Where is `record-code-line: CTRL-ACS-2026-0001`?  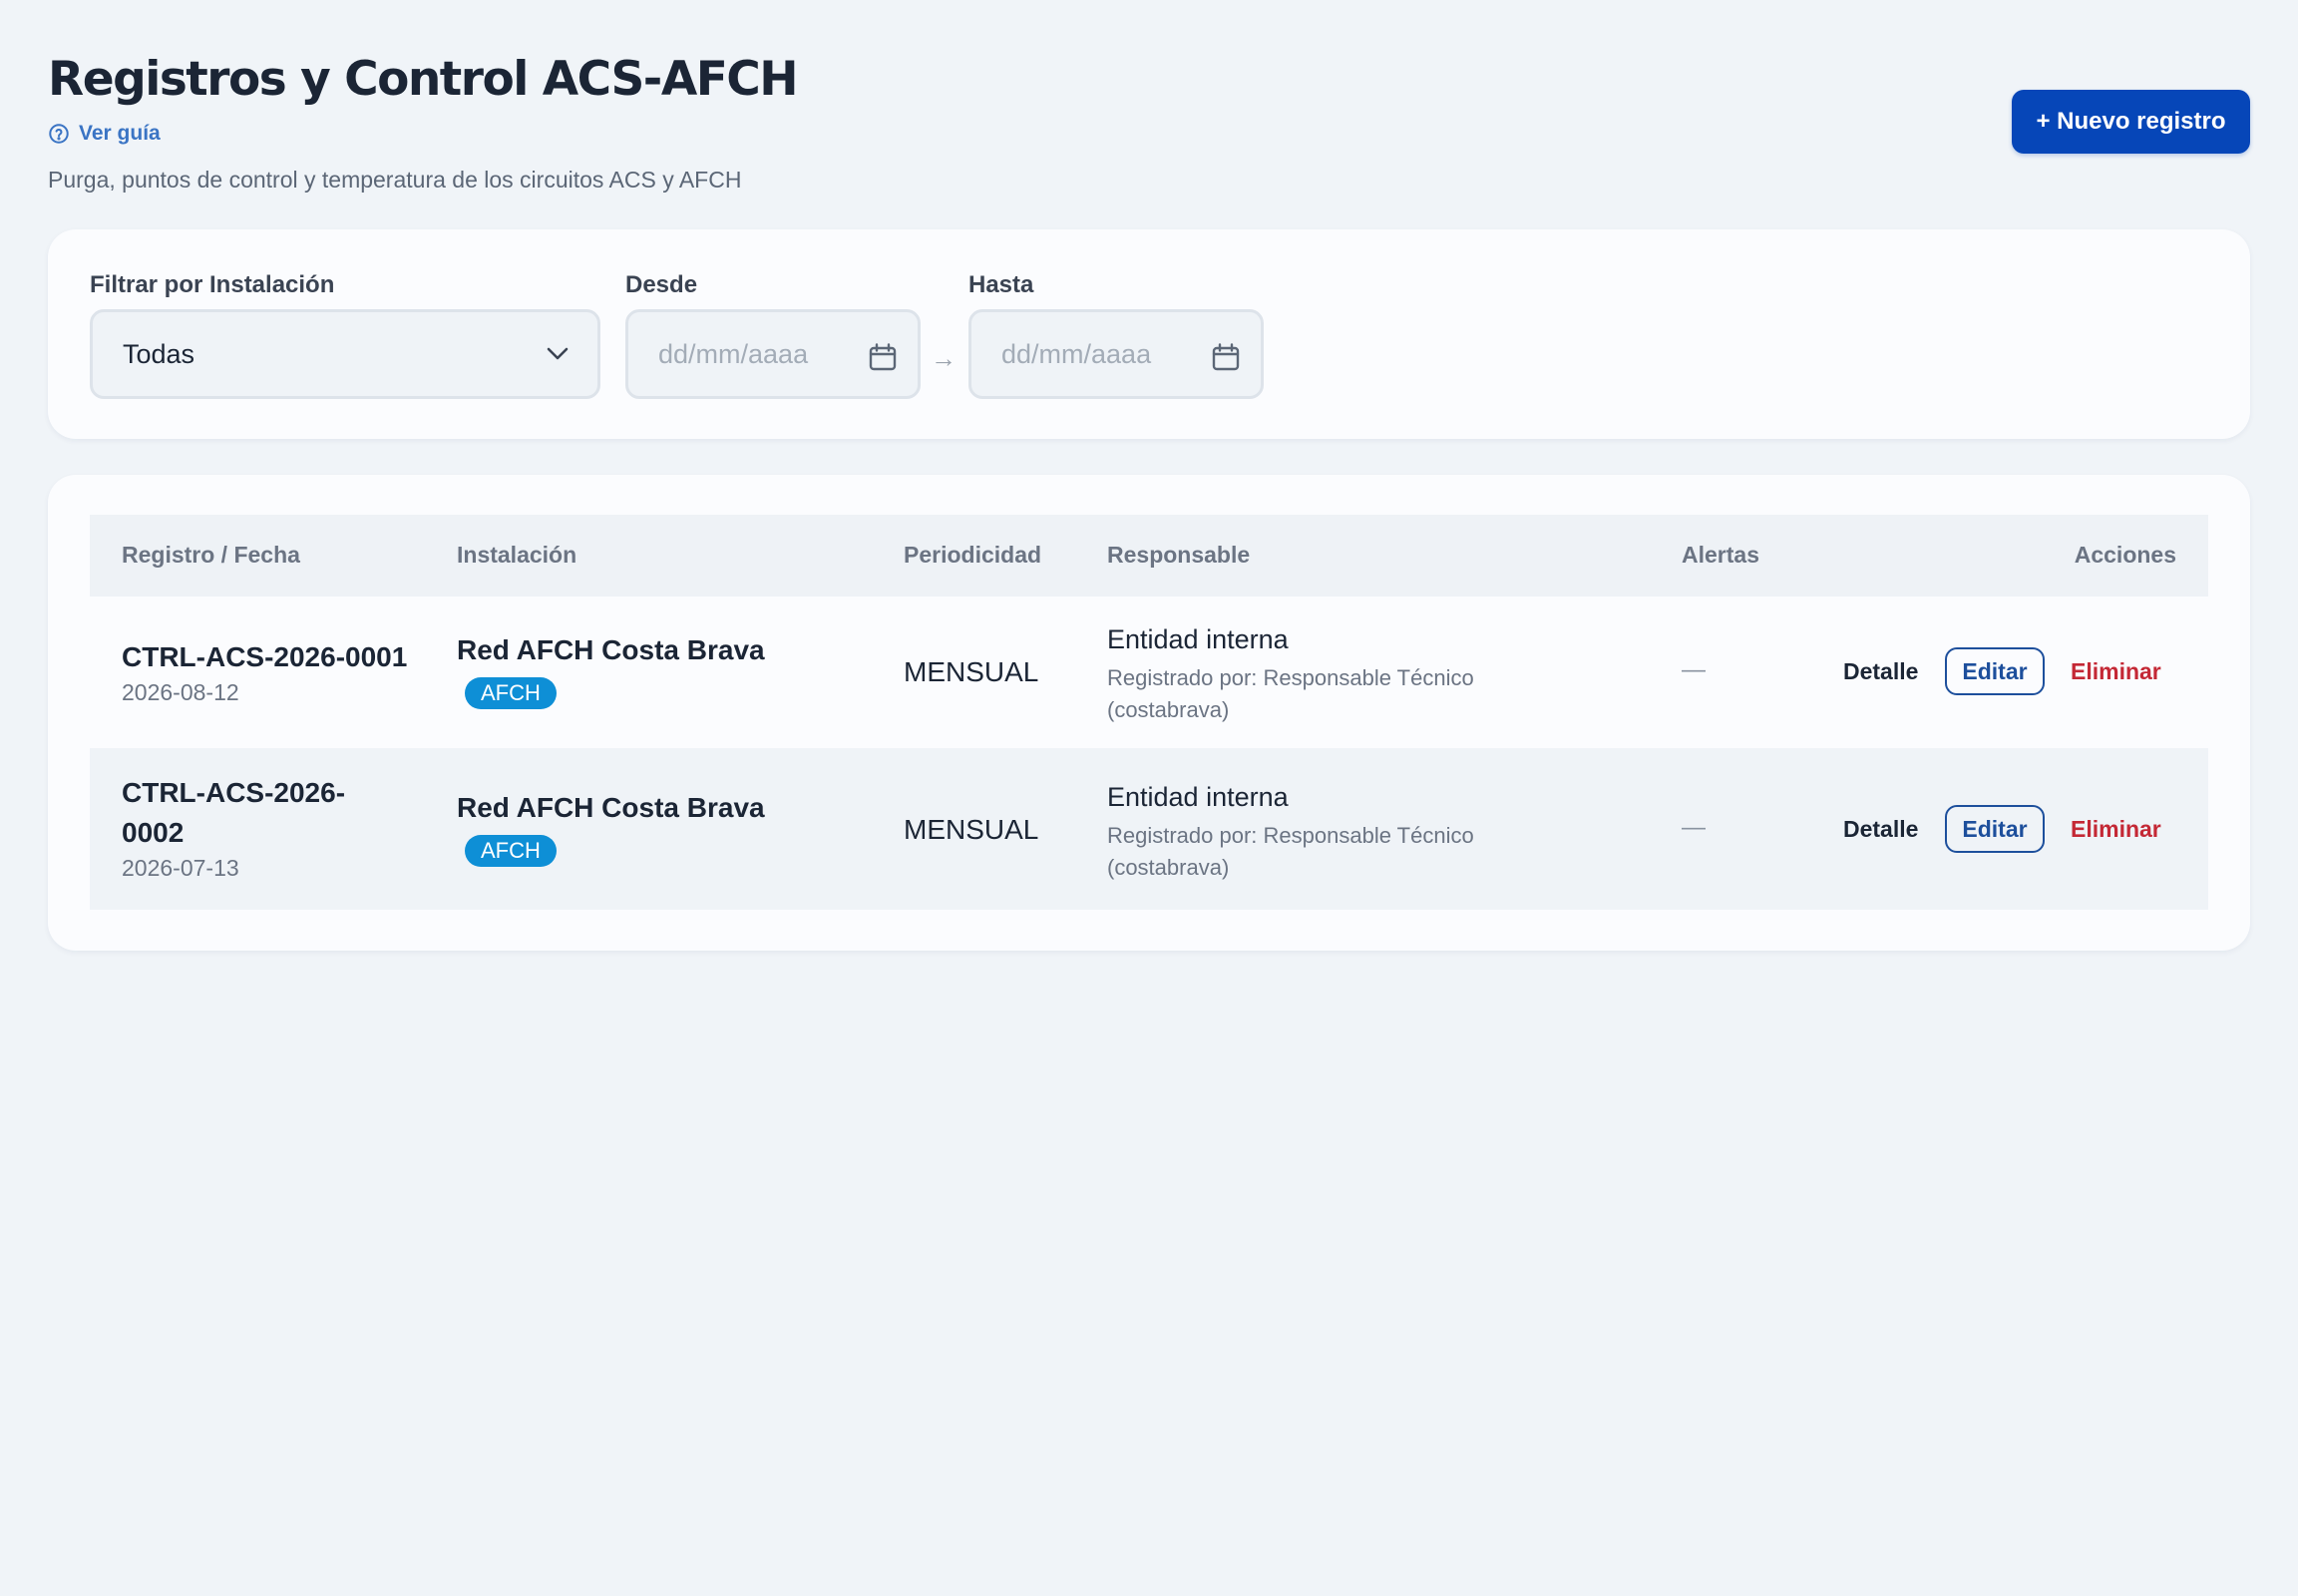 record-code-line: CTRL-ACS-2026-0001 is located at coordinates (265, 656).